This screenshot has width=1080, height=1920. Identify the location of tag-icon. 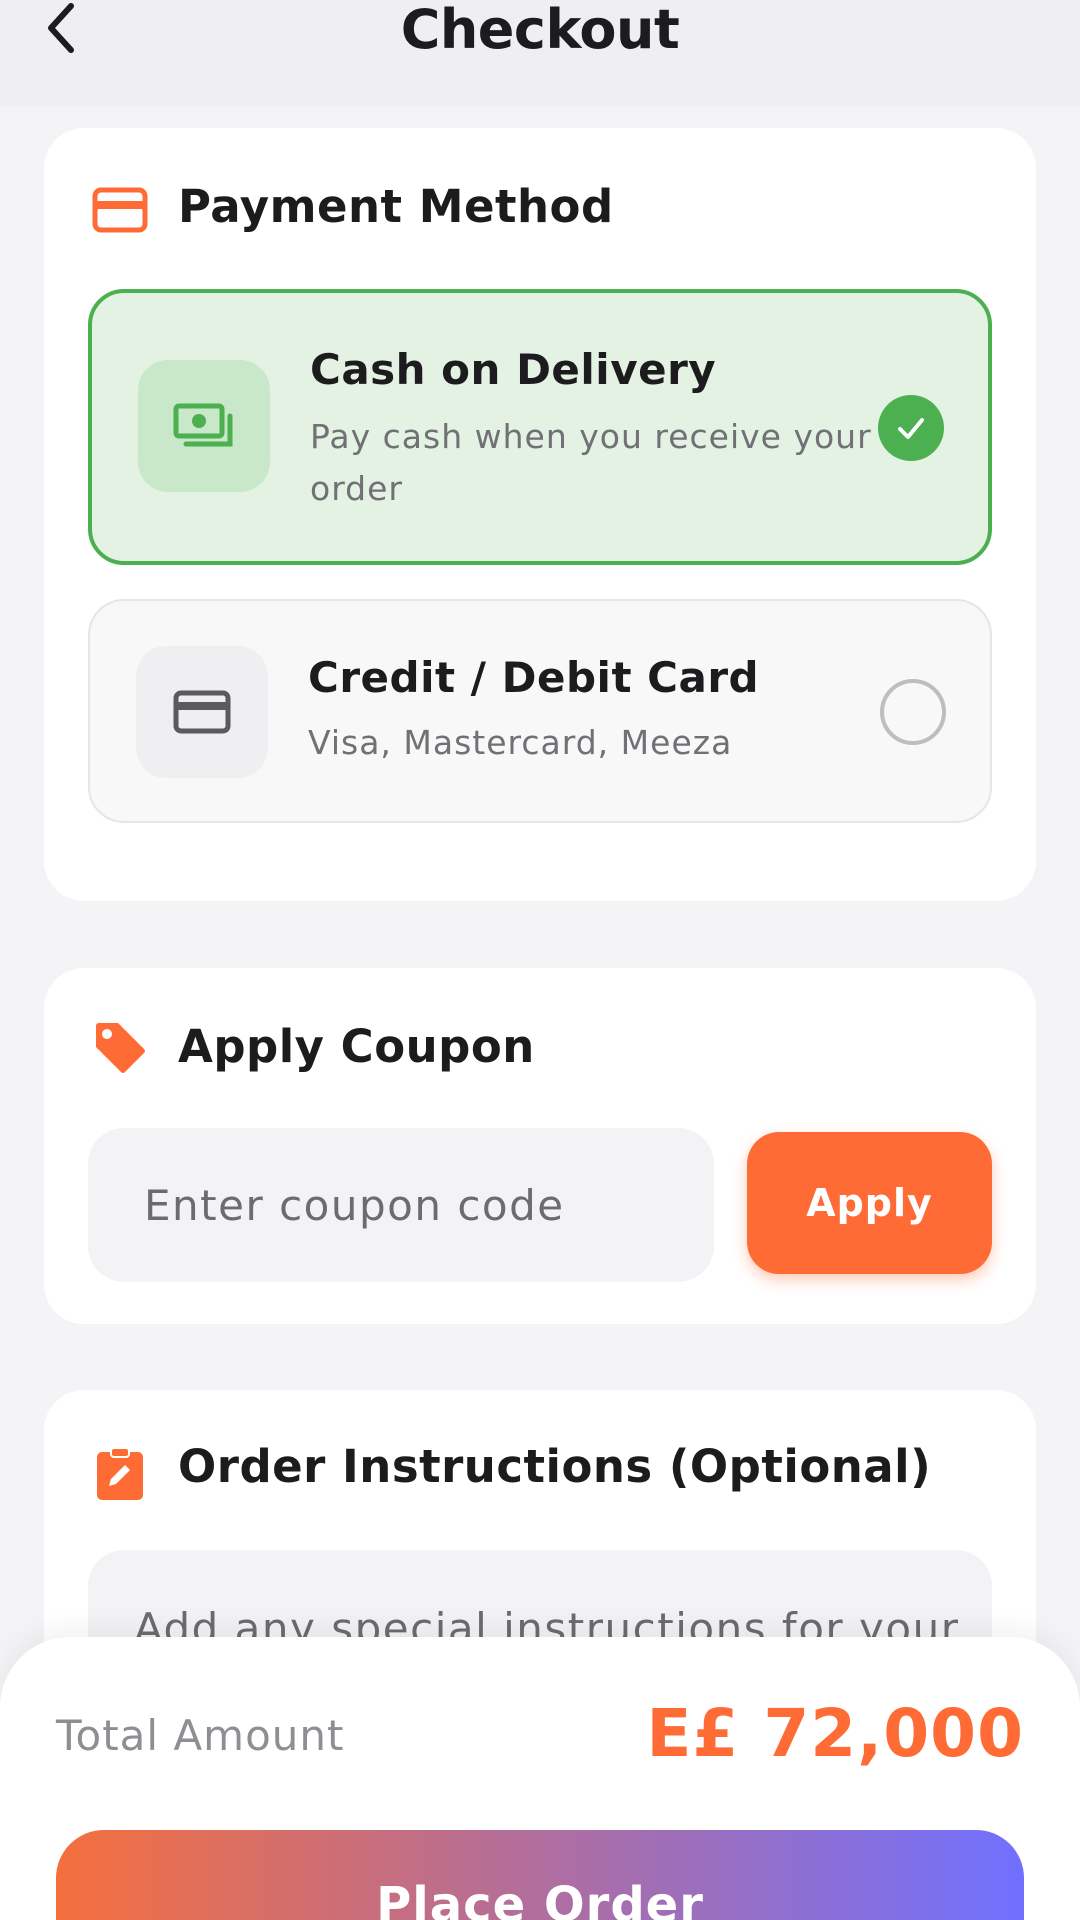
(120, 1048).